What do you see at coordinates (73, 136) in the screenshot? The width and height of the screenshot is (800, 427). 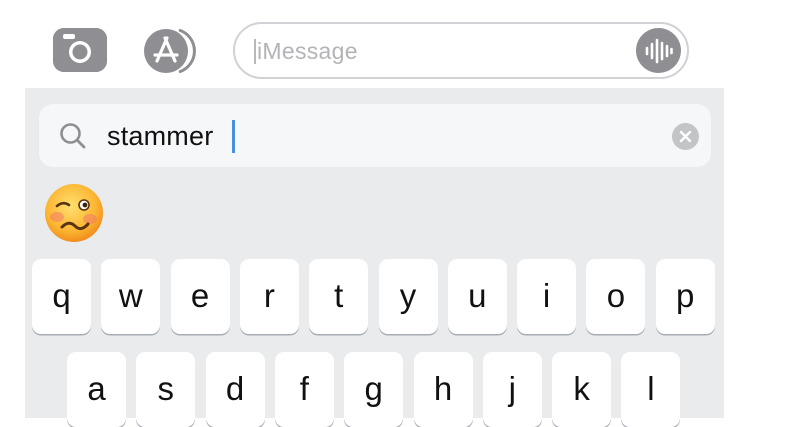 I see `magnifying-glass-icon` at bounding box center [73, 136].